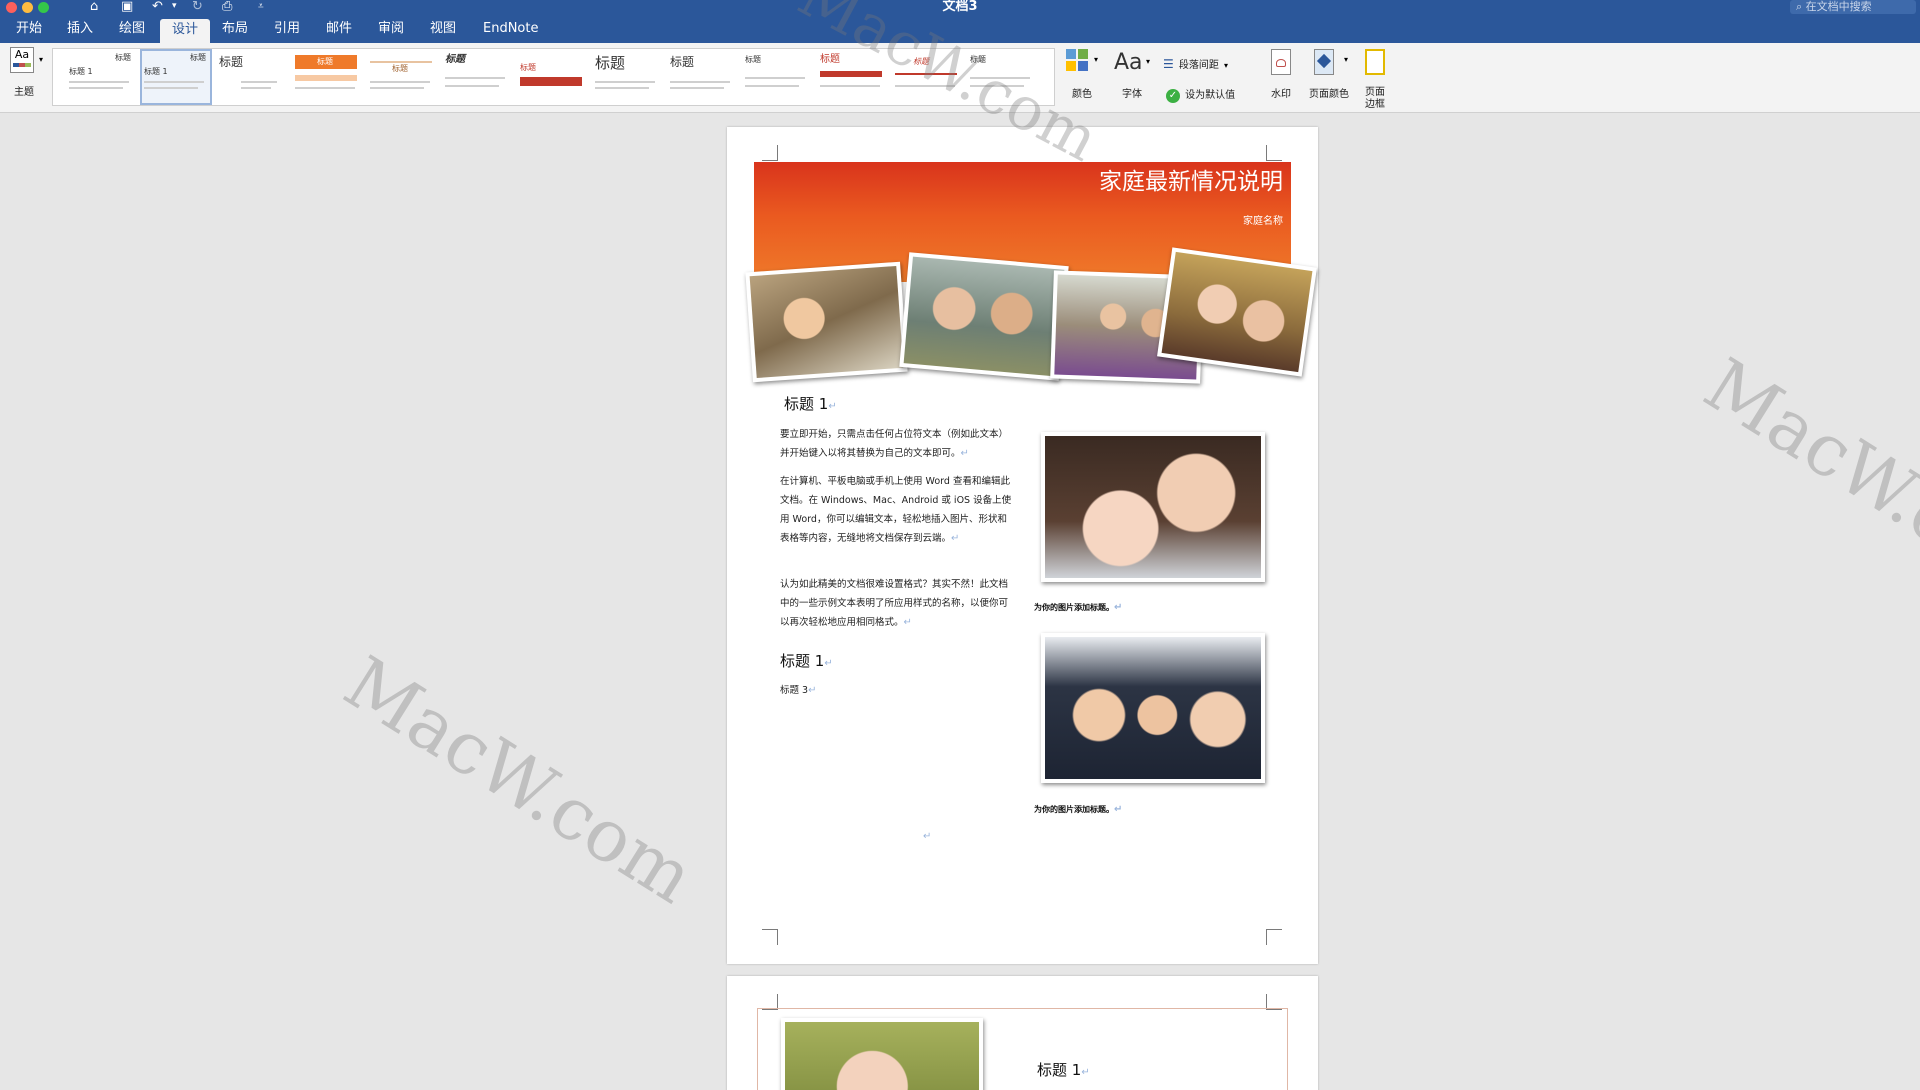  I want to click on photo-caption-2: 为你的图片添加标题。↵, so click(1078, 809).